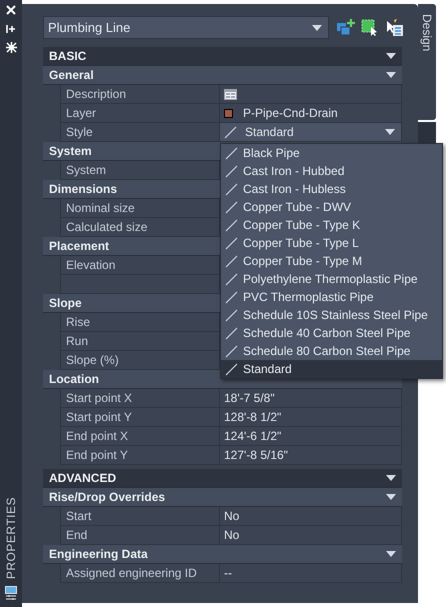 This screenshot has height=607, width=446. What do you see at coordinates (290, 113) in the screenshot?
I see `value-text: P-Pipe-Cnd-Drain` at bounding box center [290, 113].